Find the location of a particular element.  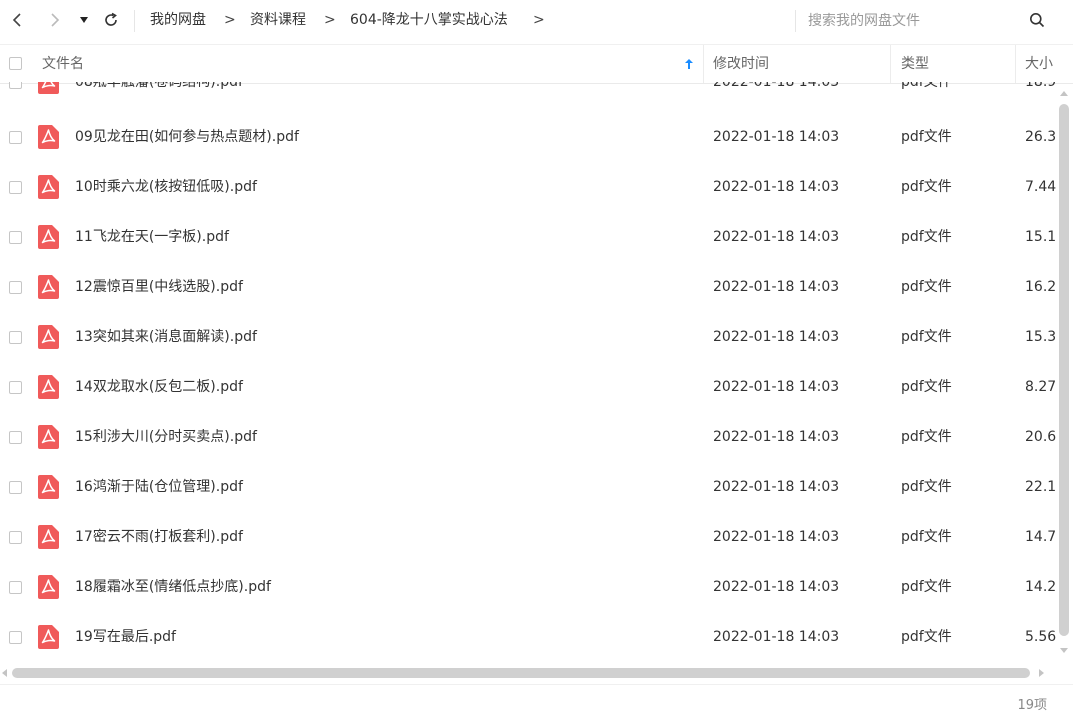

file-name: 16鸿渐于陆(仓位管理).pdf is located at coordinates (385, 487).